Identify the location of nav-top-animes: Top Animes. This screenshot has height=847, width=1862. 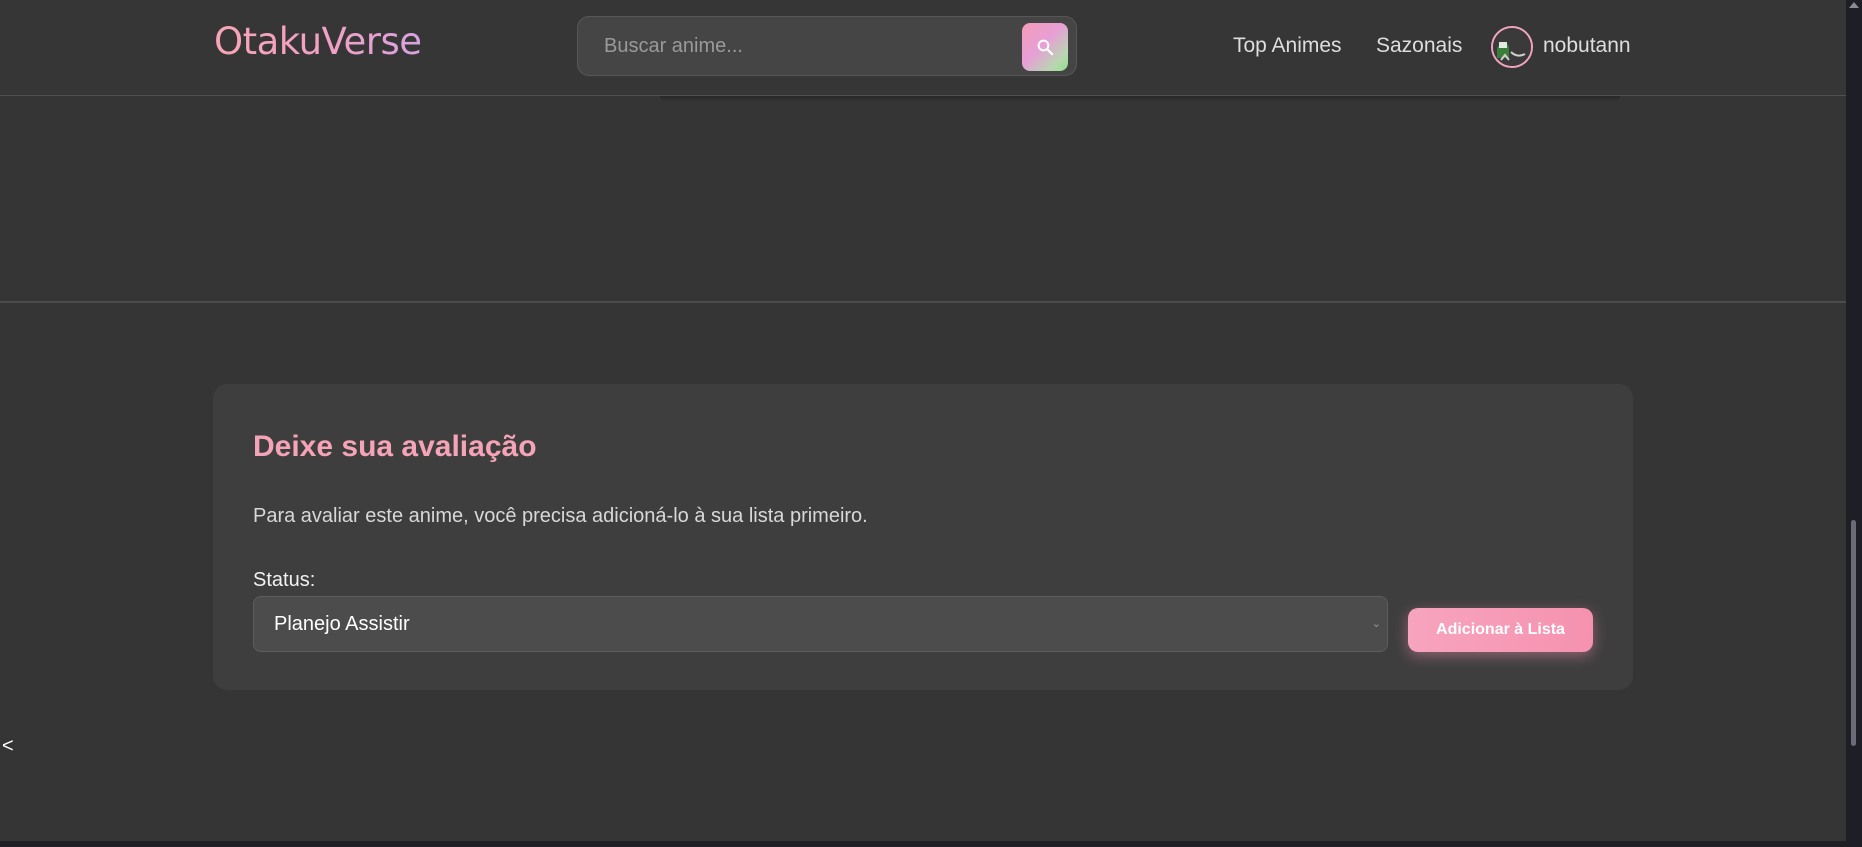
(1287, 46).